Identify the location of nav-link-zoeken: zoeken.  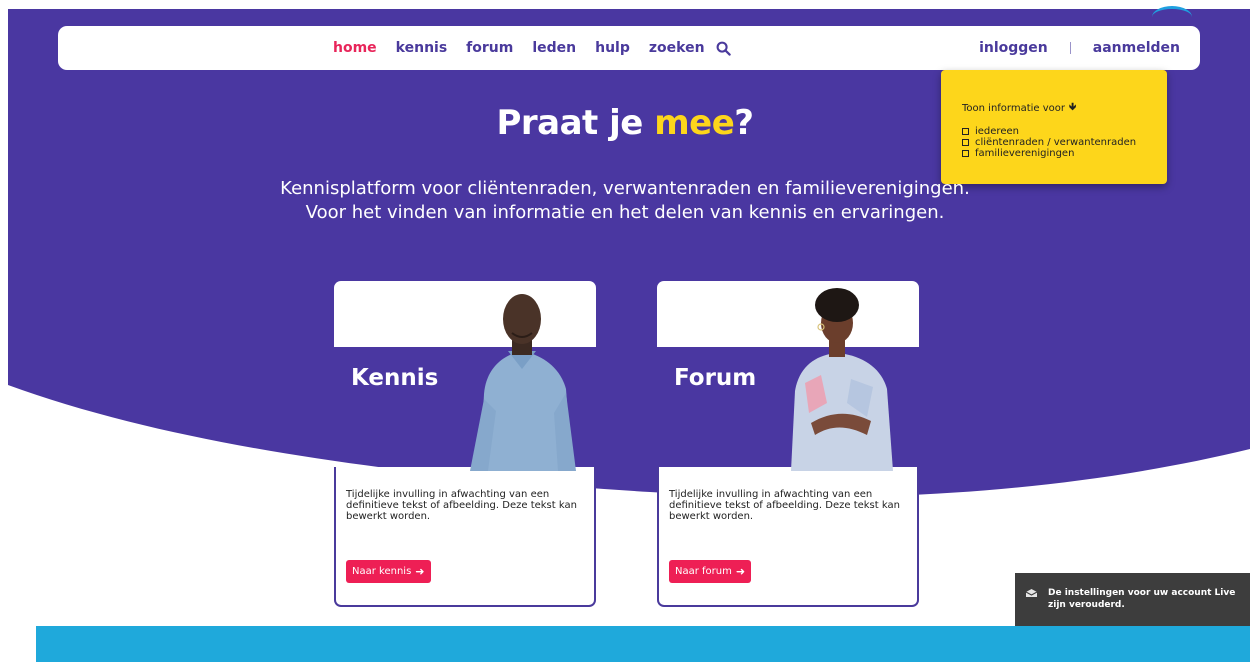
(677, 48).